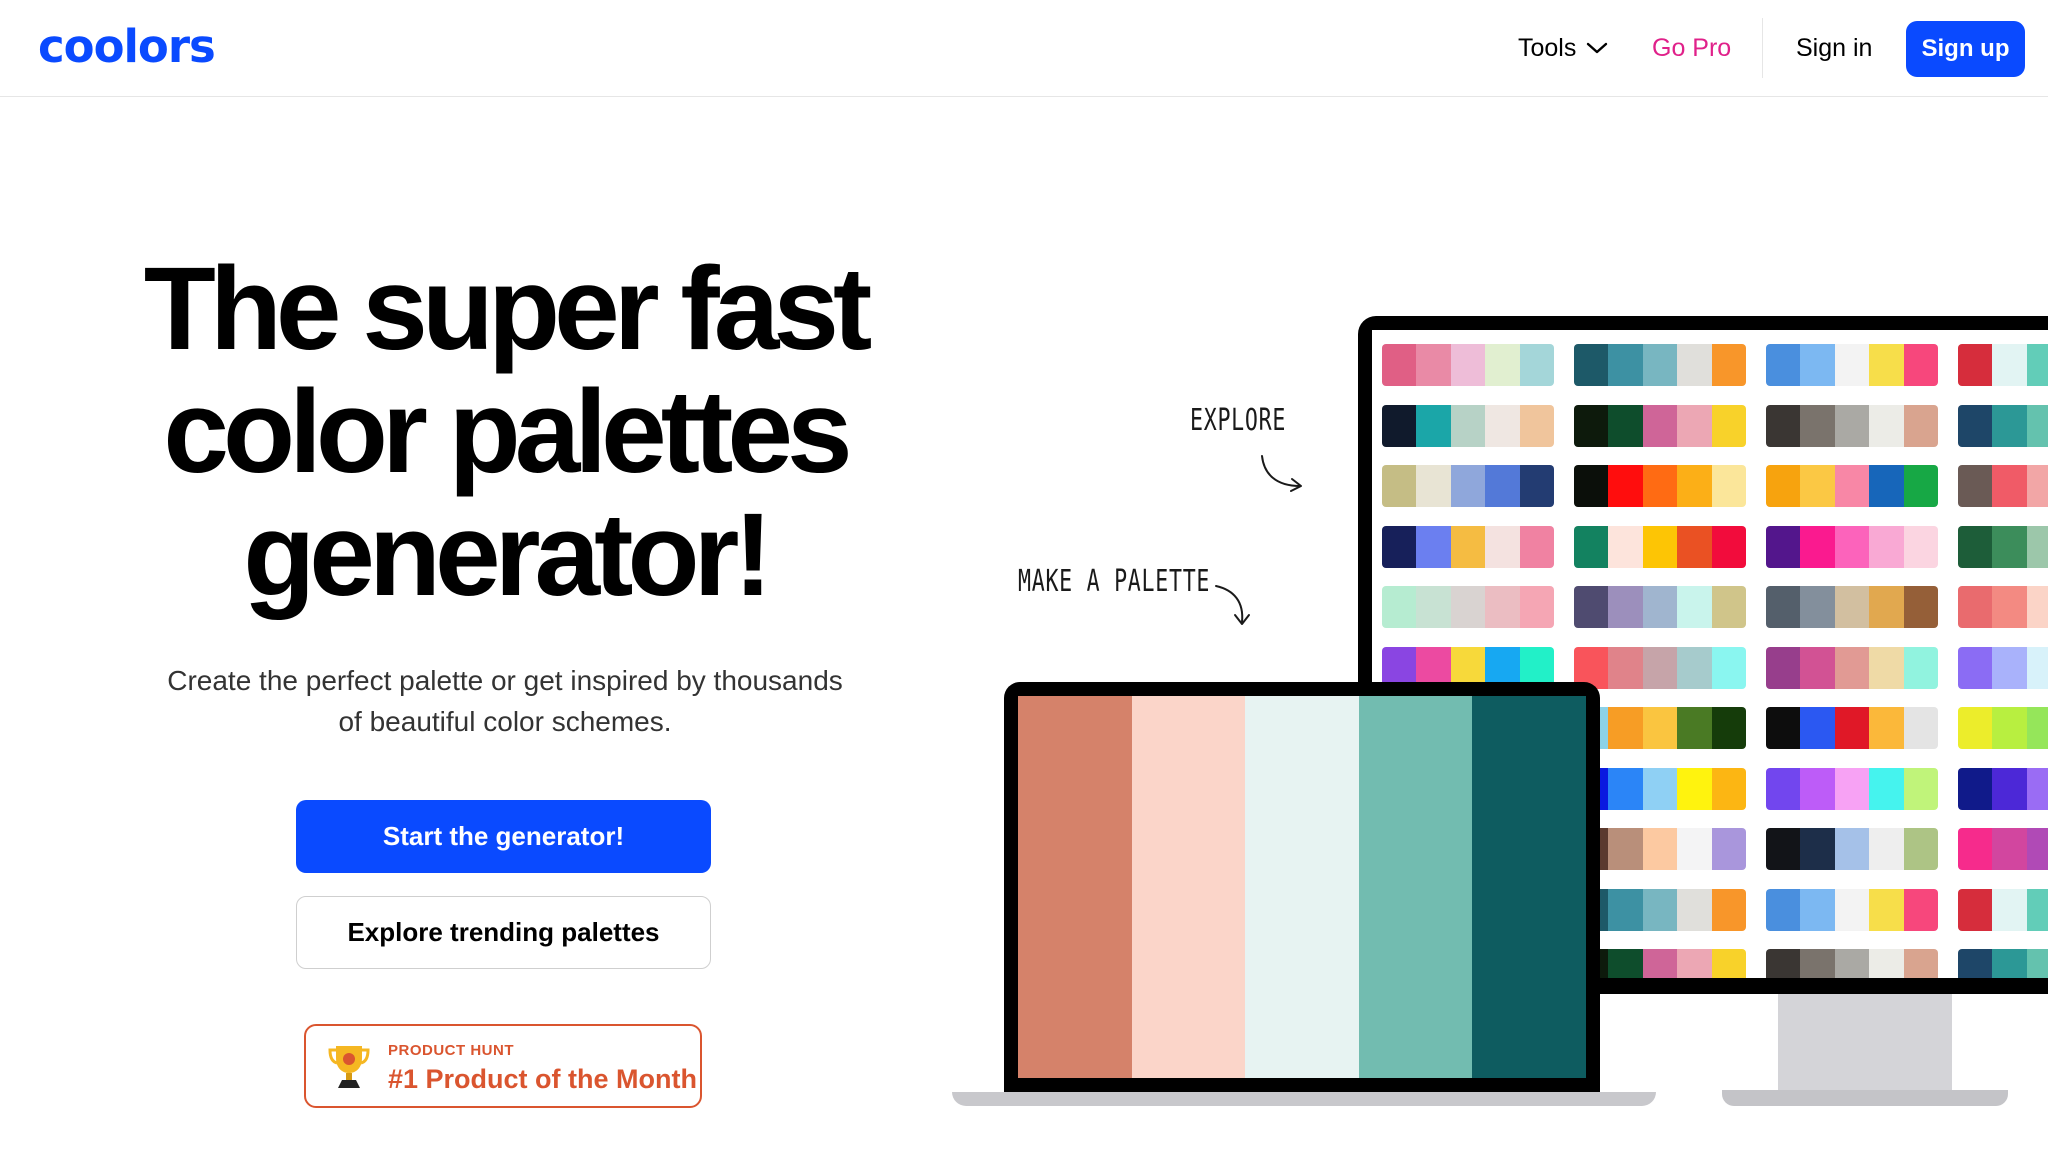 The height and width of the screenshot is (1152, 2048). I want to click on monitor-stand-base, so click(1865, 1098).